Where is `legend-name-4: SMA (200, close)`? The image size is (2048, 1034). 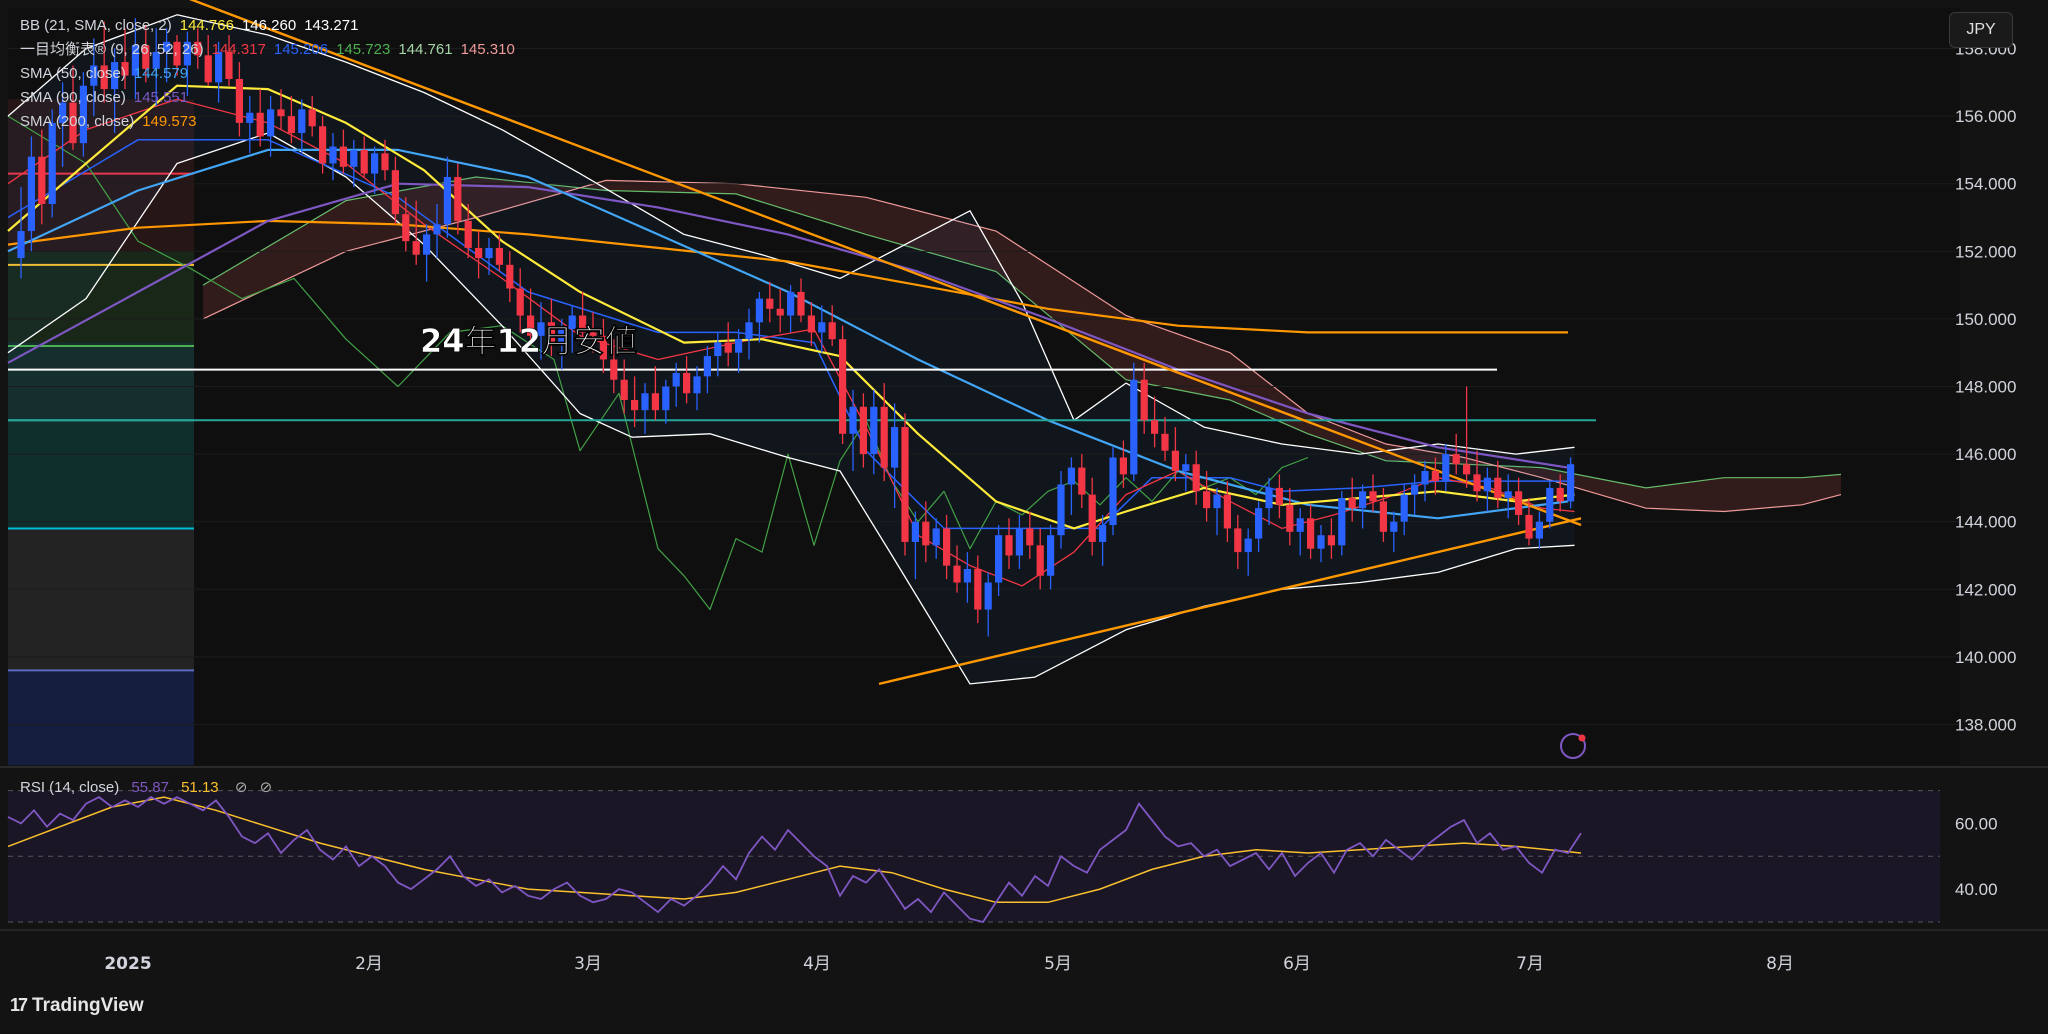
legend-name-4: SMA (200, close) is located at coordinates (77, 121).